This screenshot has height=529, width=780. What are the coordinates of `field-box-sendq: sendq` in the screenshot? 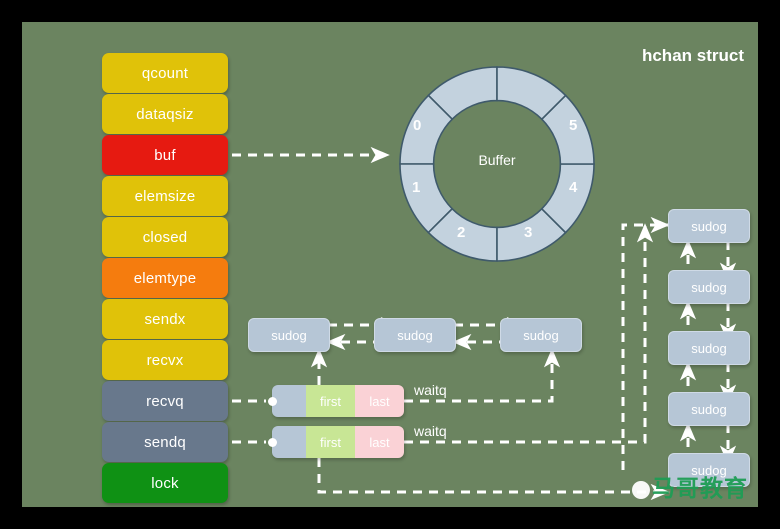 It's located at (165, 442).